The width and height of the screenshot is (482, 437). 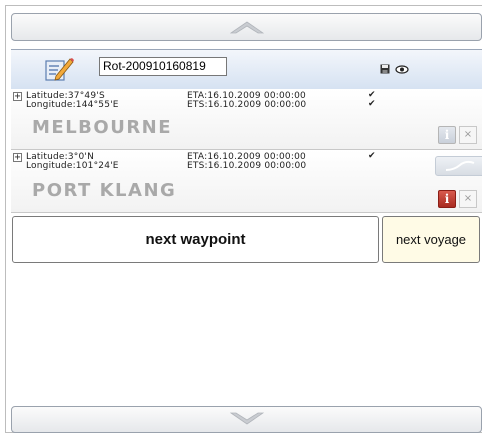 I want to click on next-waypoint-button: next waypoint, so click(x=195, y=239).